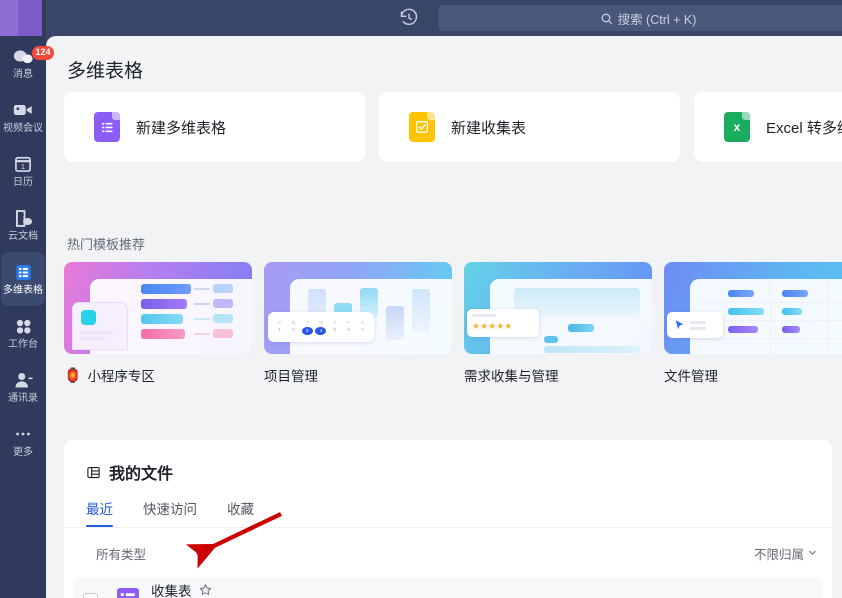  Describe the element at coordinates (448, 588) in the screenshot. I see `table-row: 收集表 我的空间` at that location.